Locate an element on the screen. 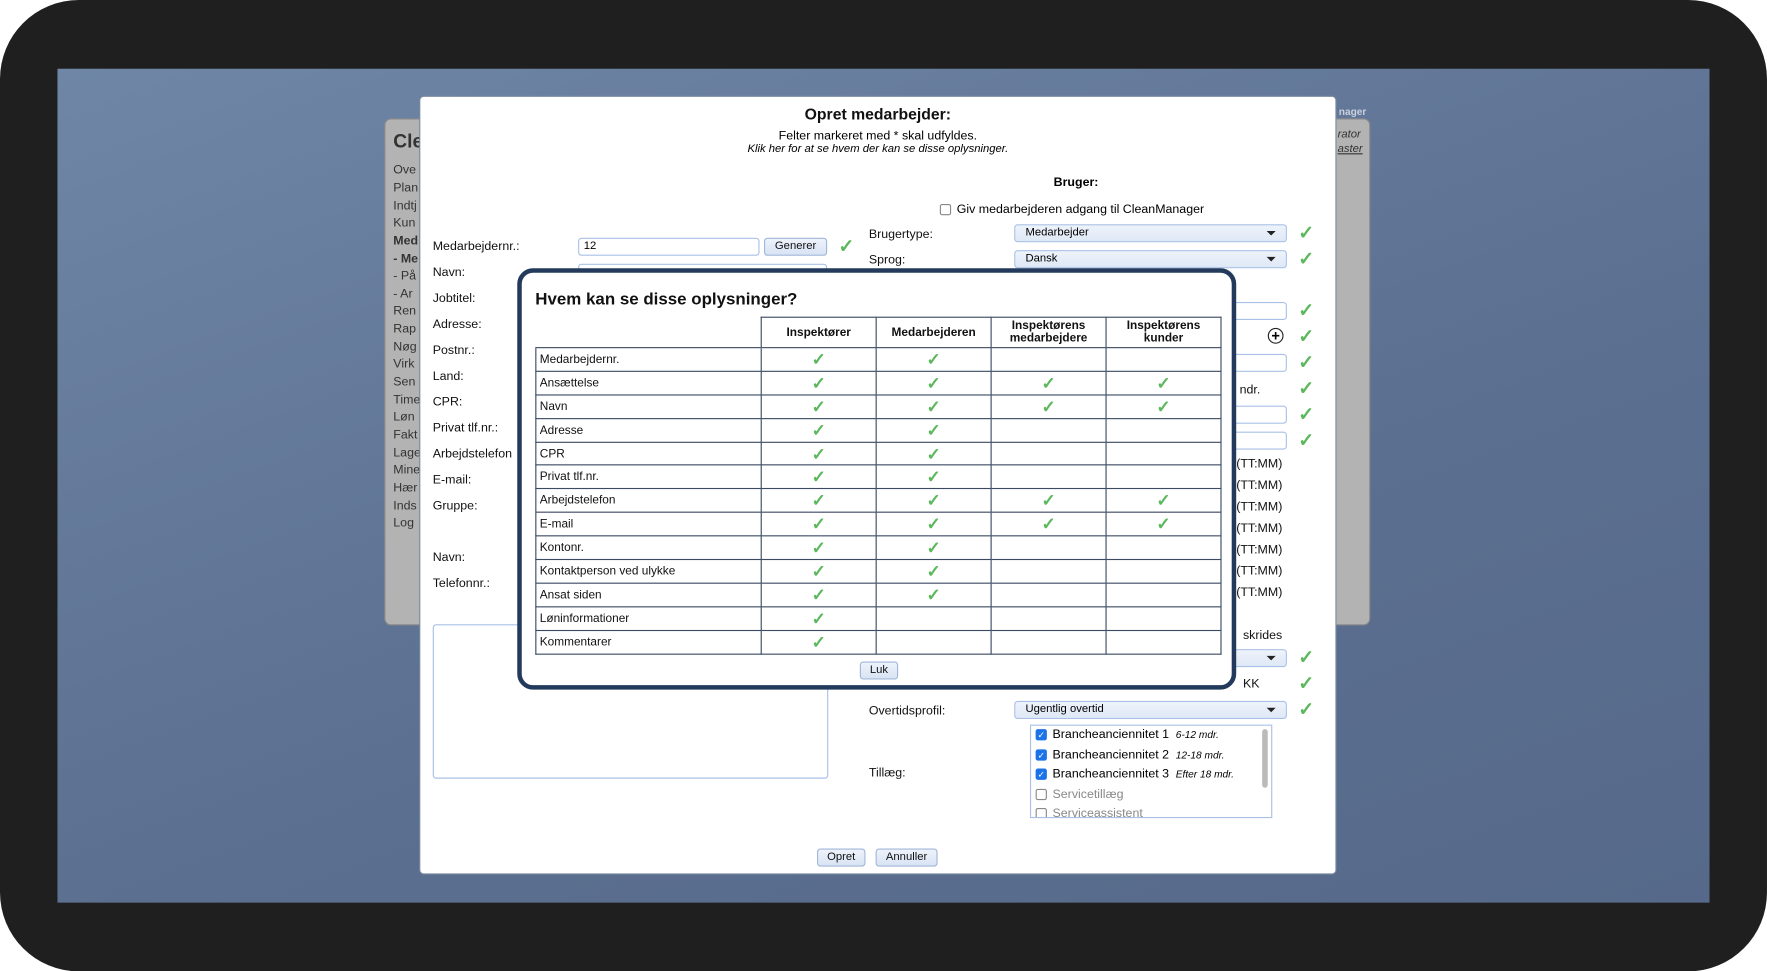  sidebar-item: Sen is located at coordinates (404, 382).